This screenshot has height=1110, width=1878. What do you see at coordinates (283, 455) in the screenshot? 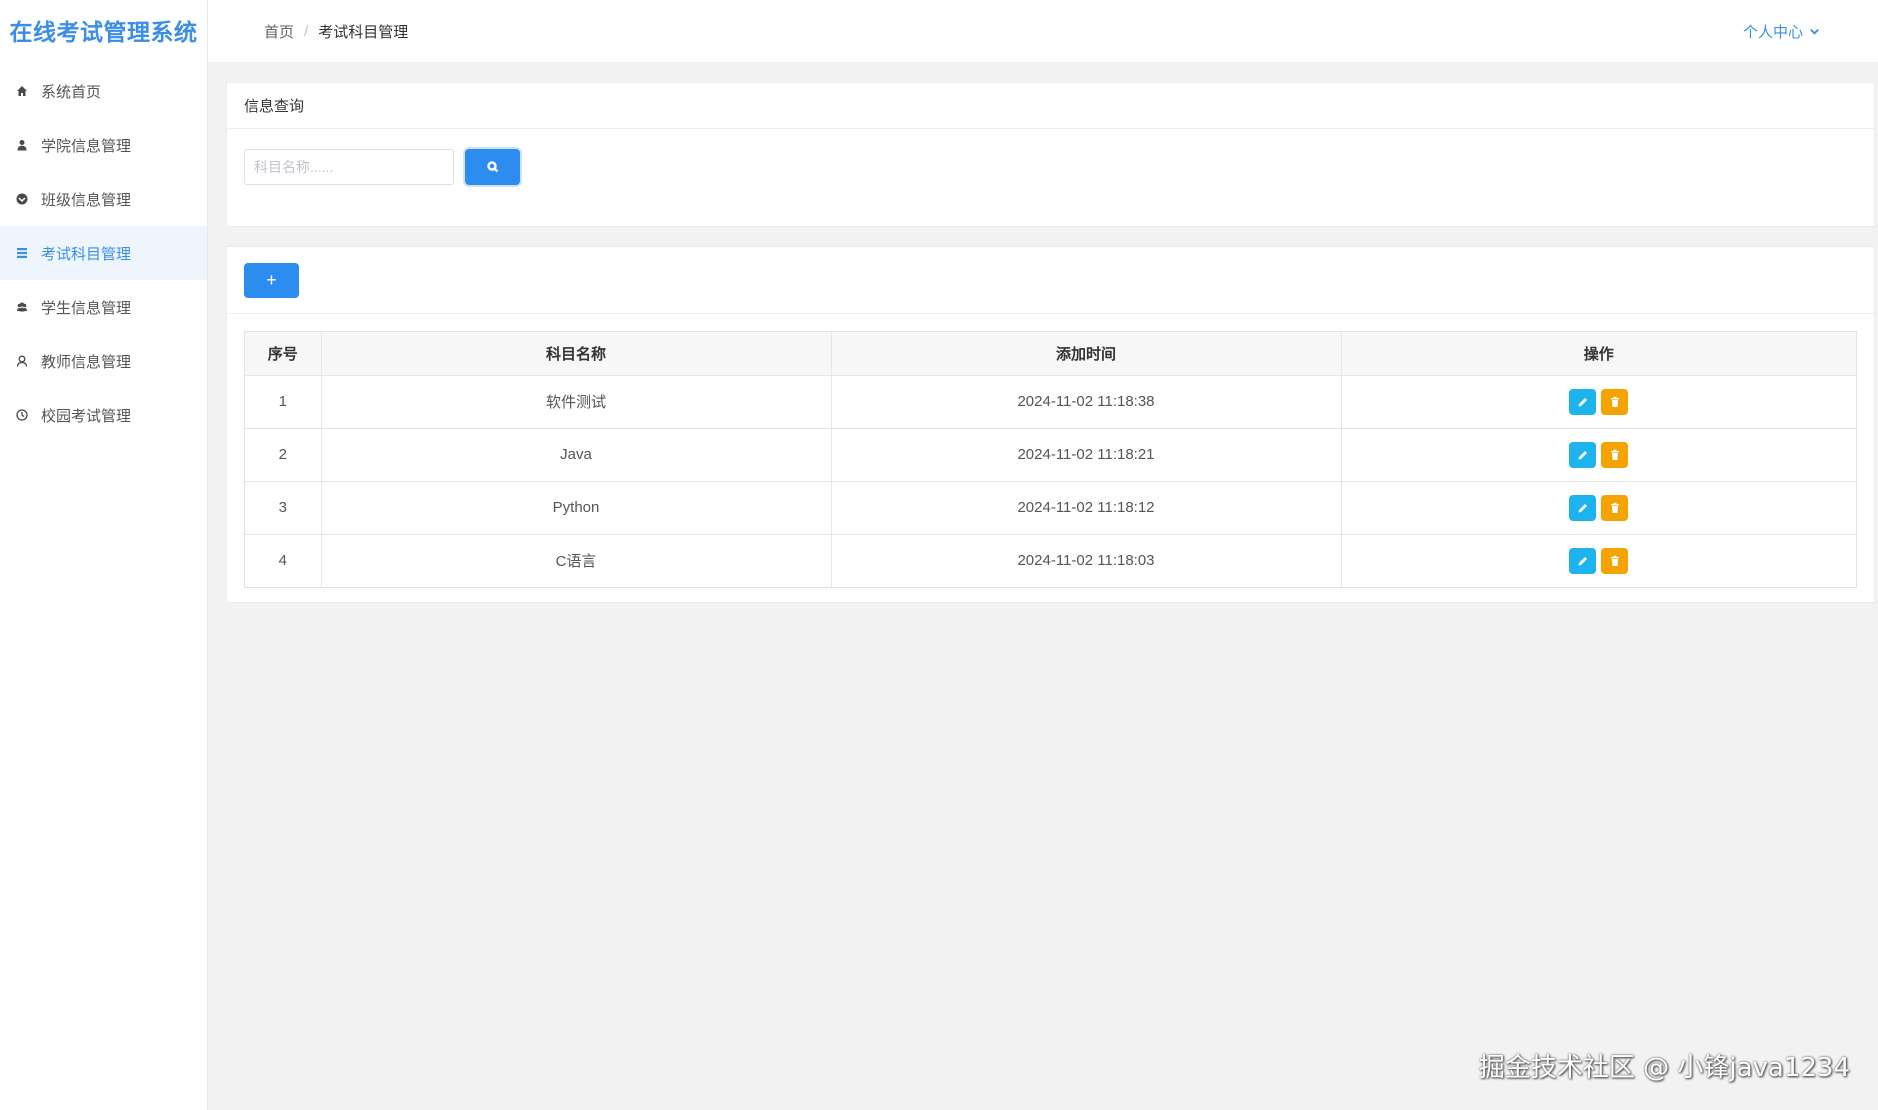
I see `cell-index: 2` at bounding box center [283, 455].